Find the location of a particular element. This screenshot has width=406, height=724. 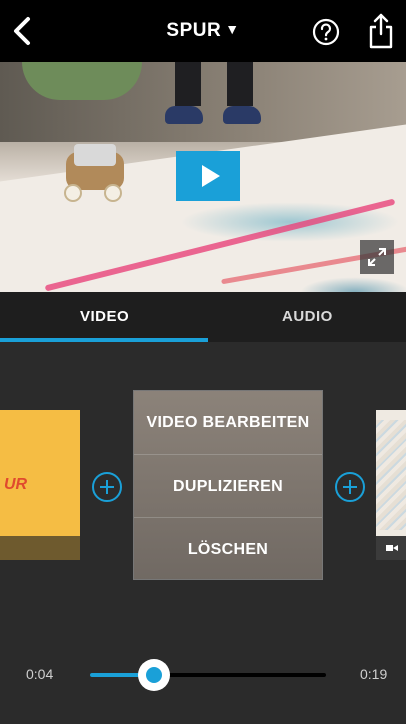

tab-video: VIDEO is located at coordinates (104, 316).